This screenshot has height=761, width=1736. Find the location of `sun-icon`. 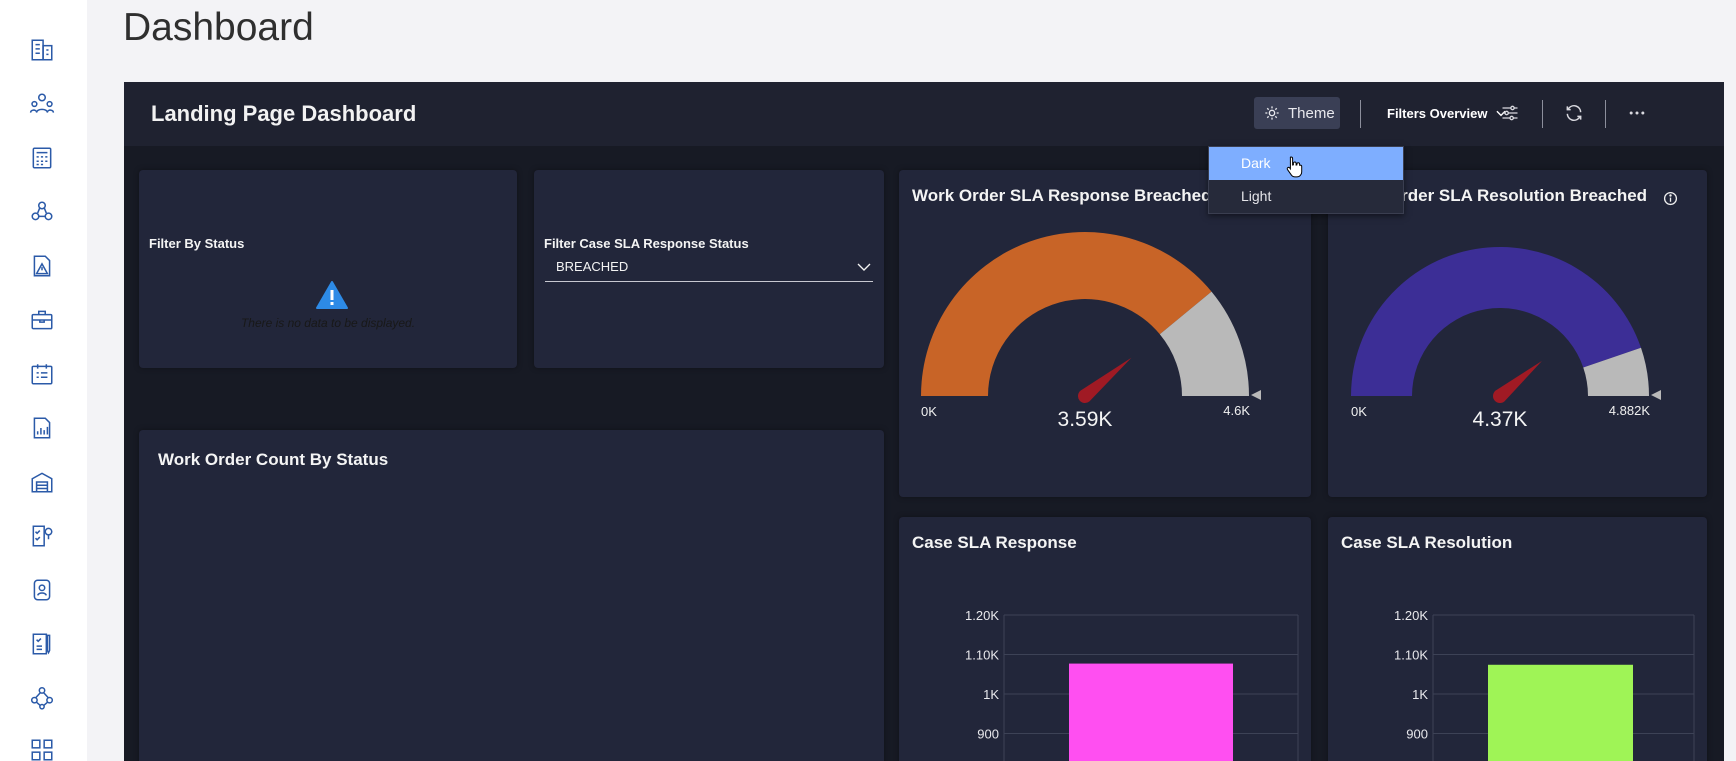

sun-icon is located at coordinates (1272, 113).